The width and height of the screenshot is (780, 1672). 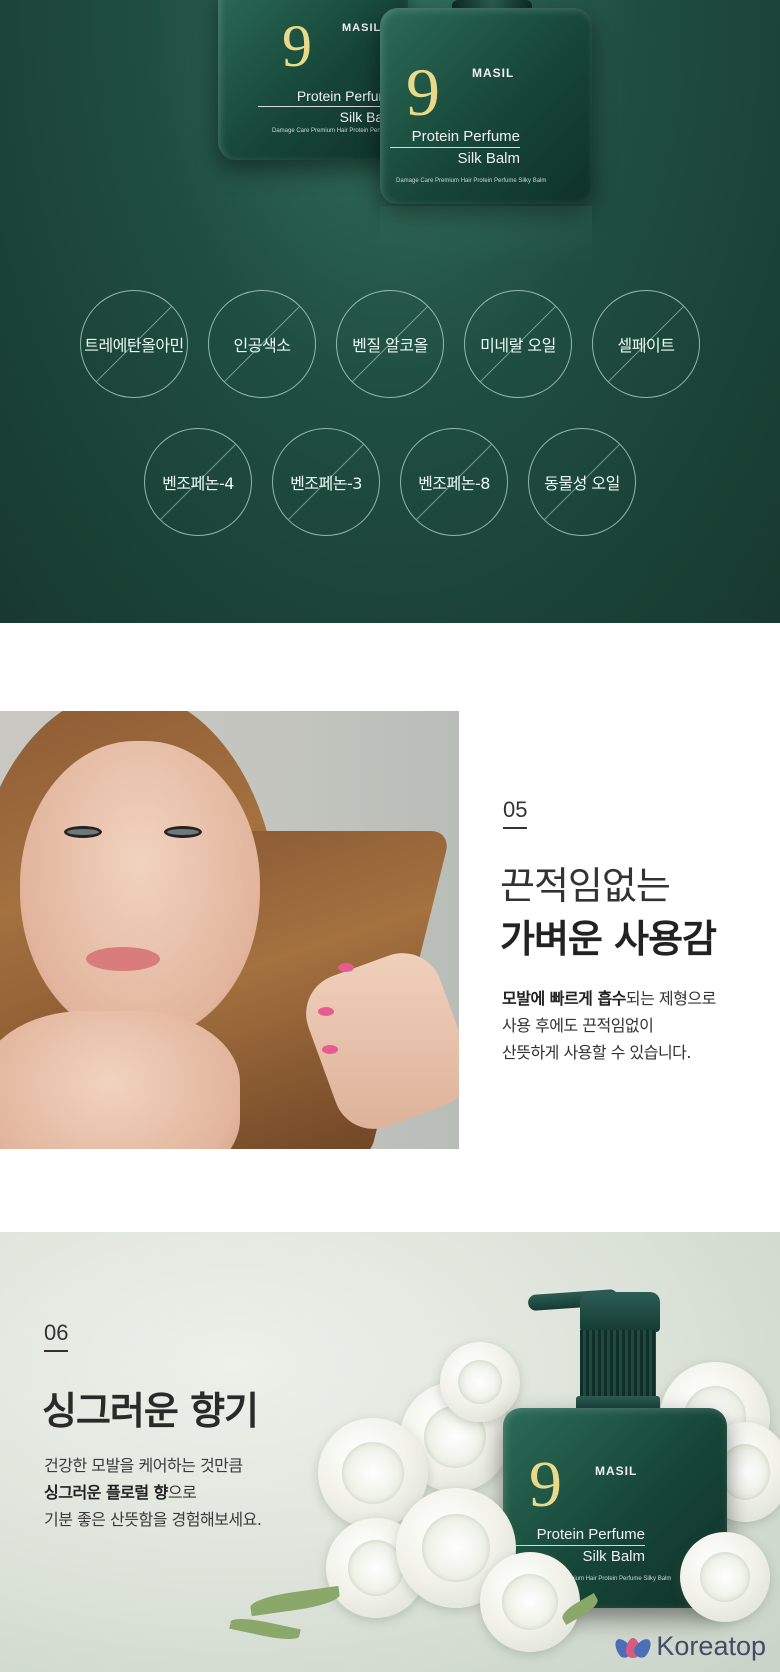 What do you see at coordinates (609, 998) in the screenshot?
I see `description-line: 모발에 빠르게 흡수되는 제형으로` at bounding box center [609, 998].